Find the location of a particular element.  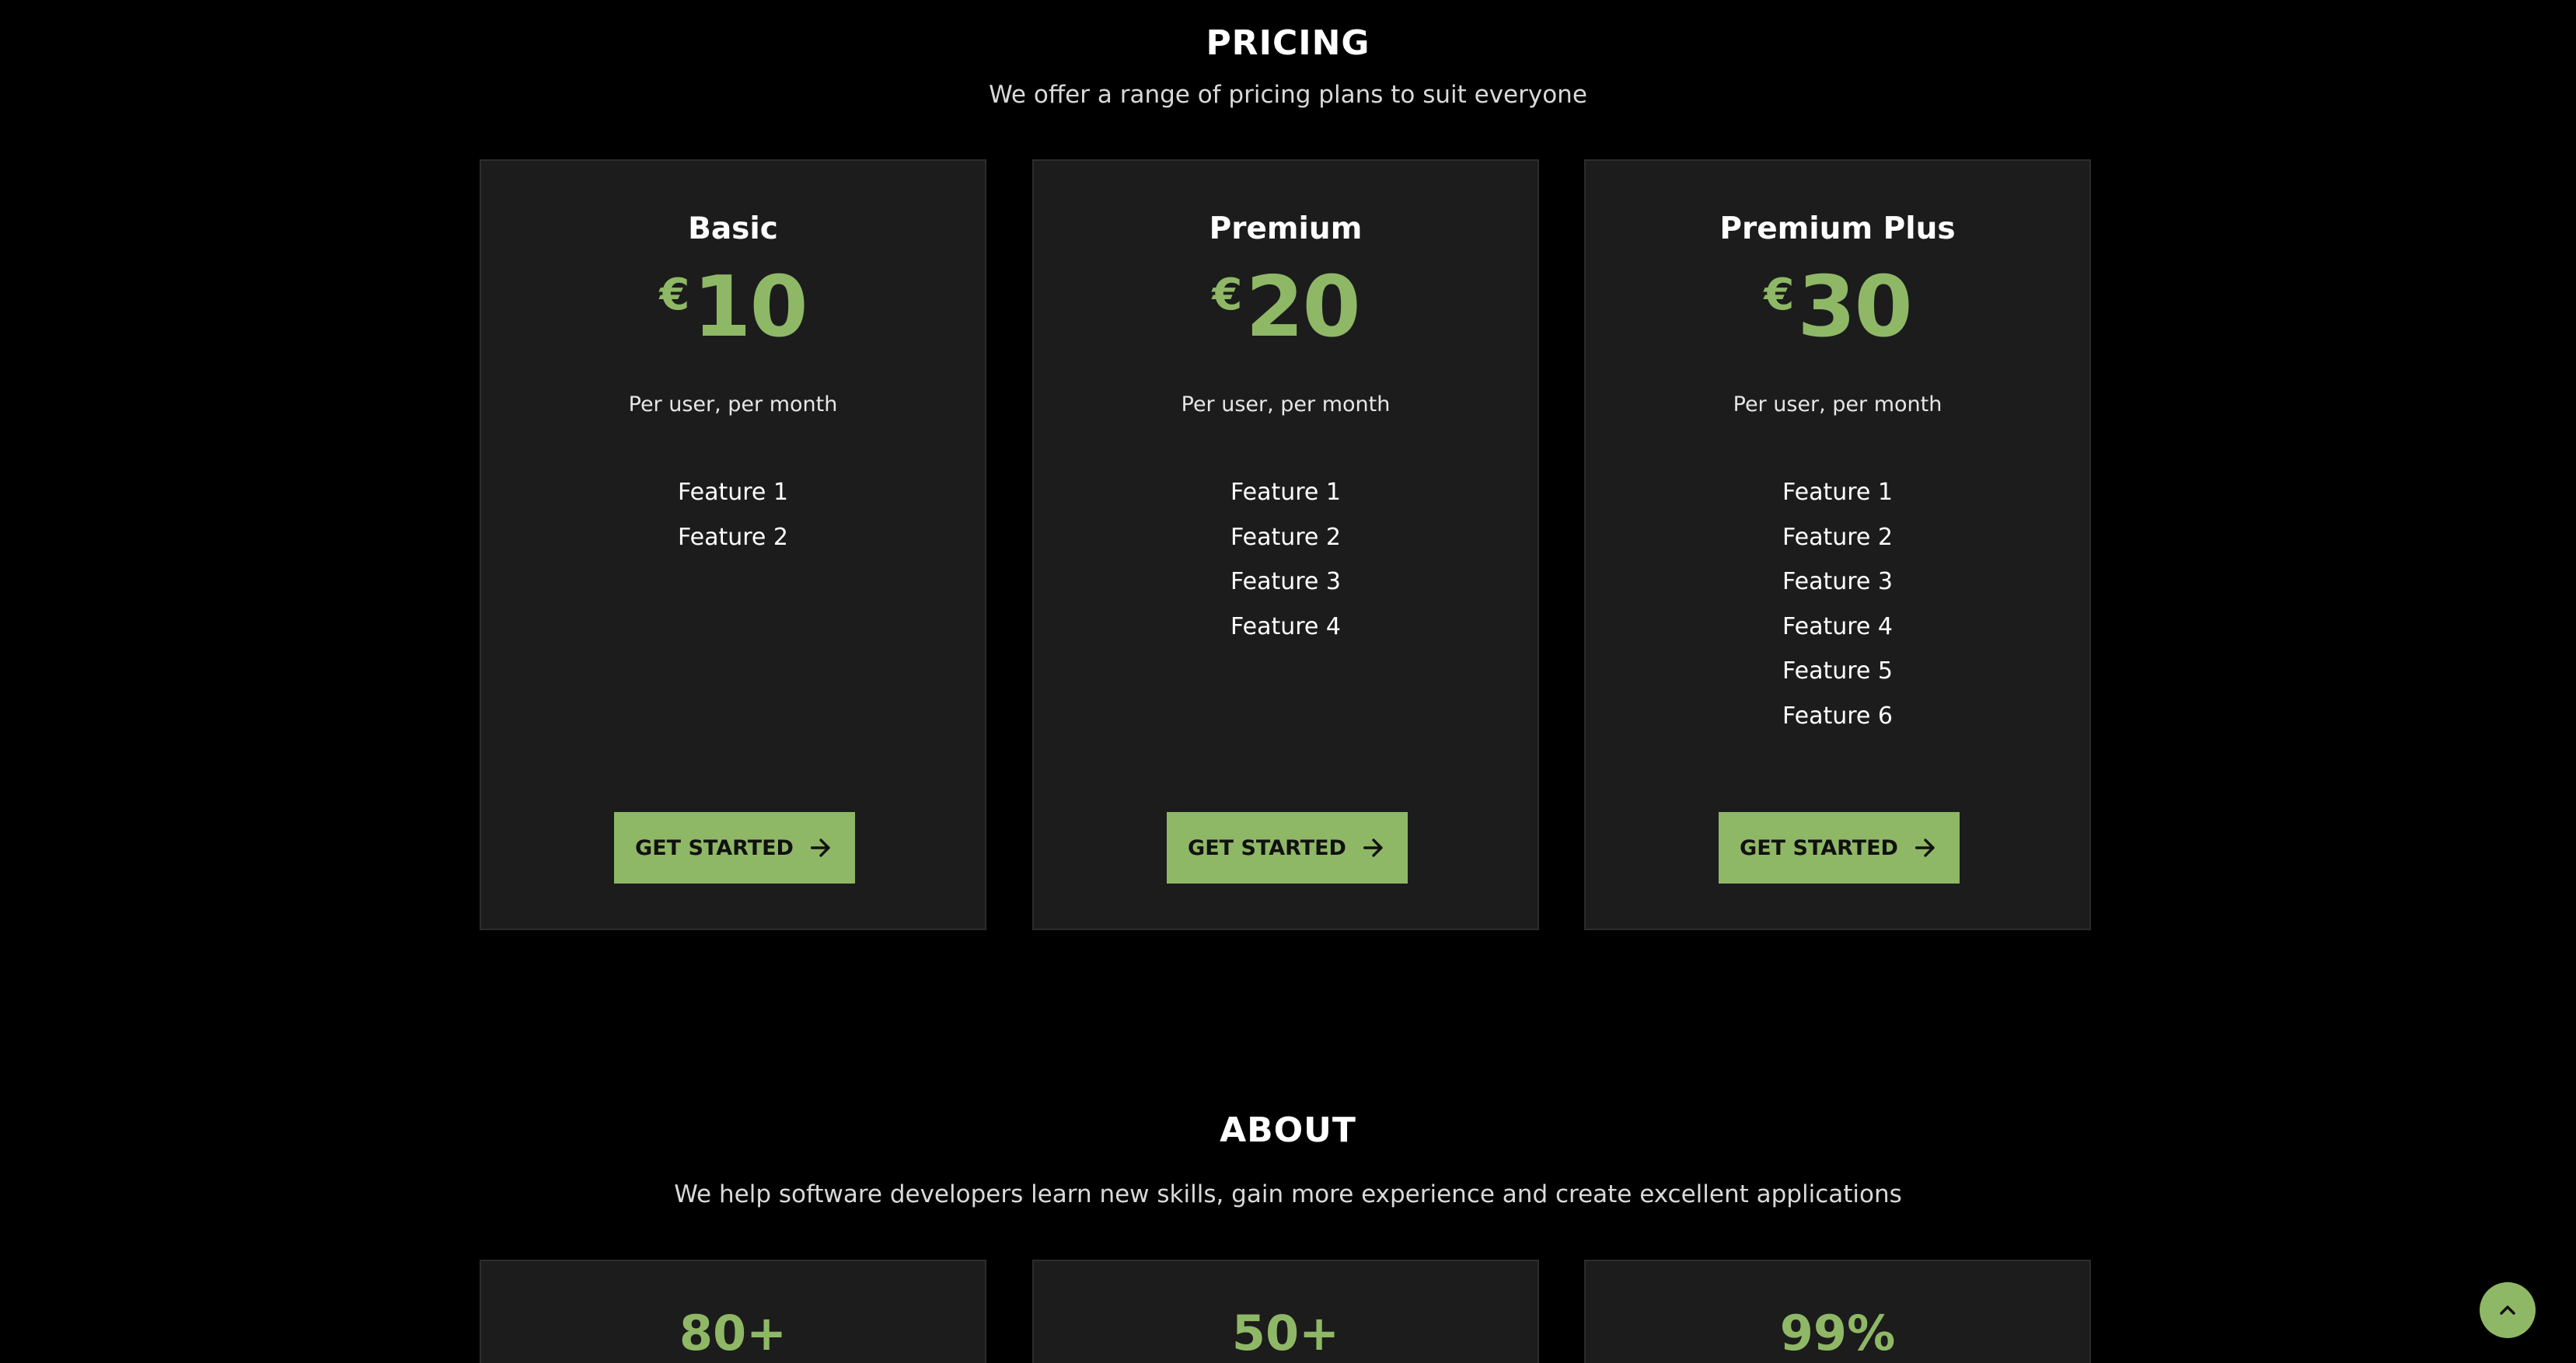

feature-list: Feature 1 Feature 2 is located at coordinates (733, 514).